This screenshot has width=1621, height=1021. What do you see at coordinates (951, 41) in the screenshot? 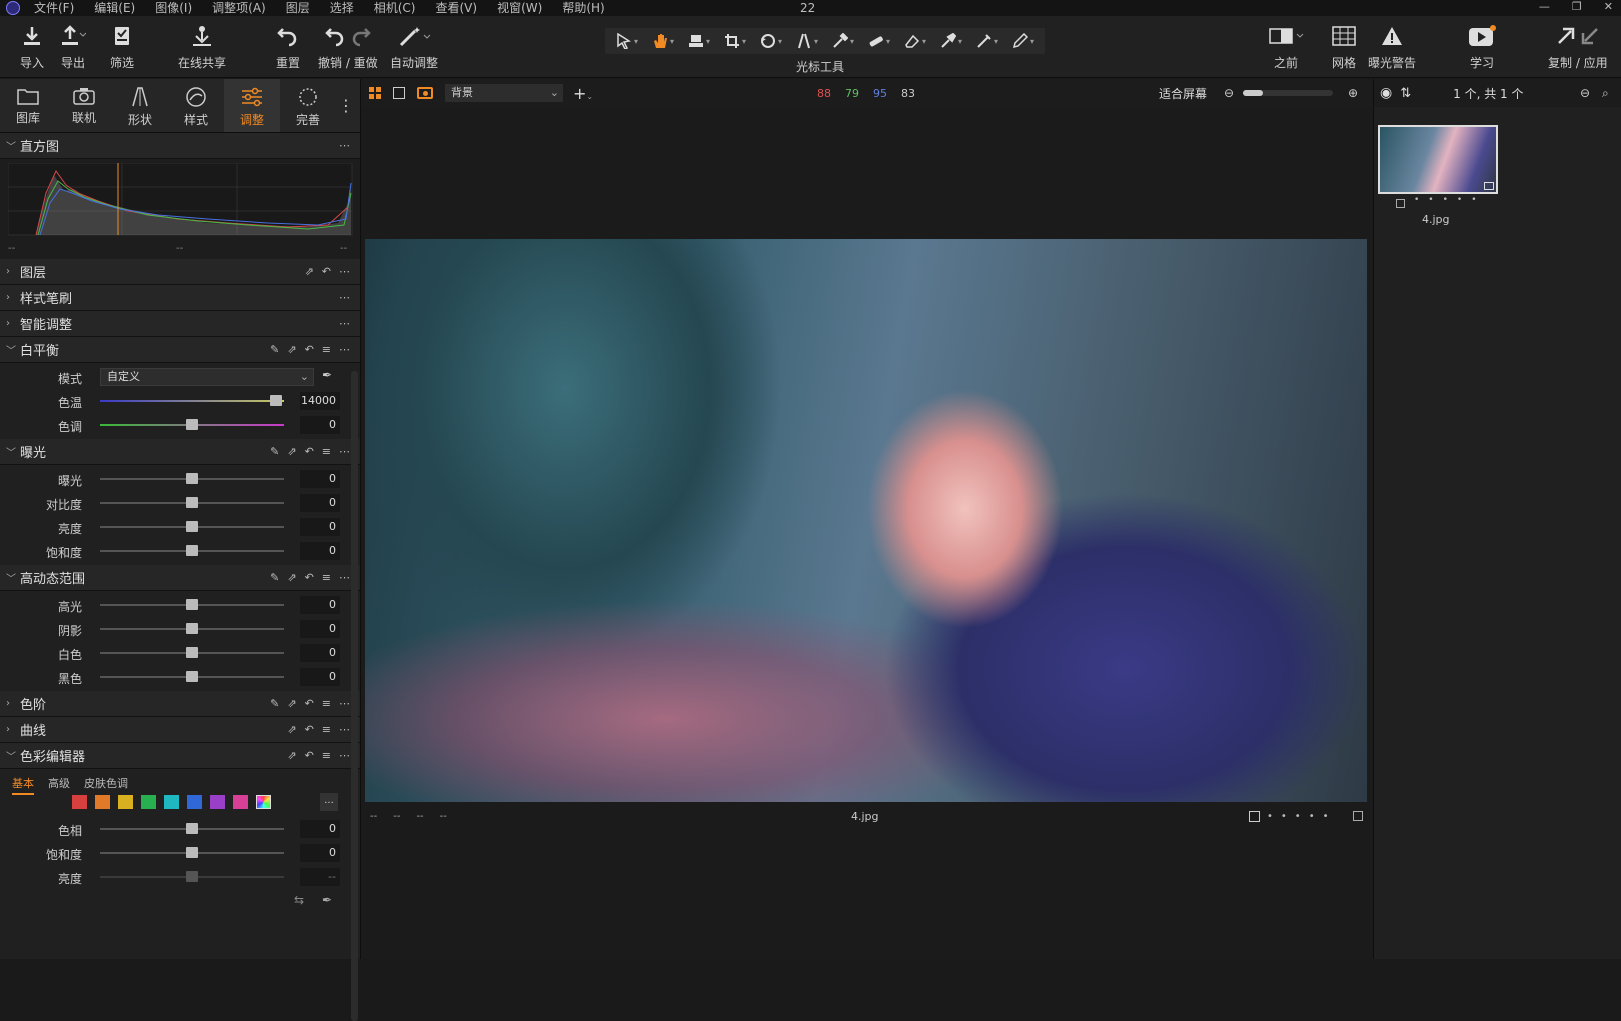
I see `picker-icon: ▾` at bounding box center [951, 41].